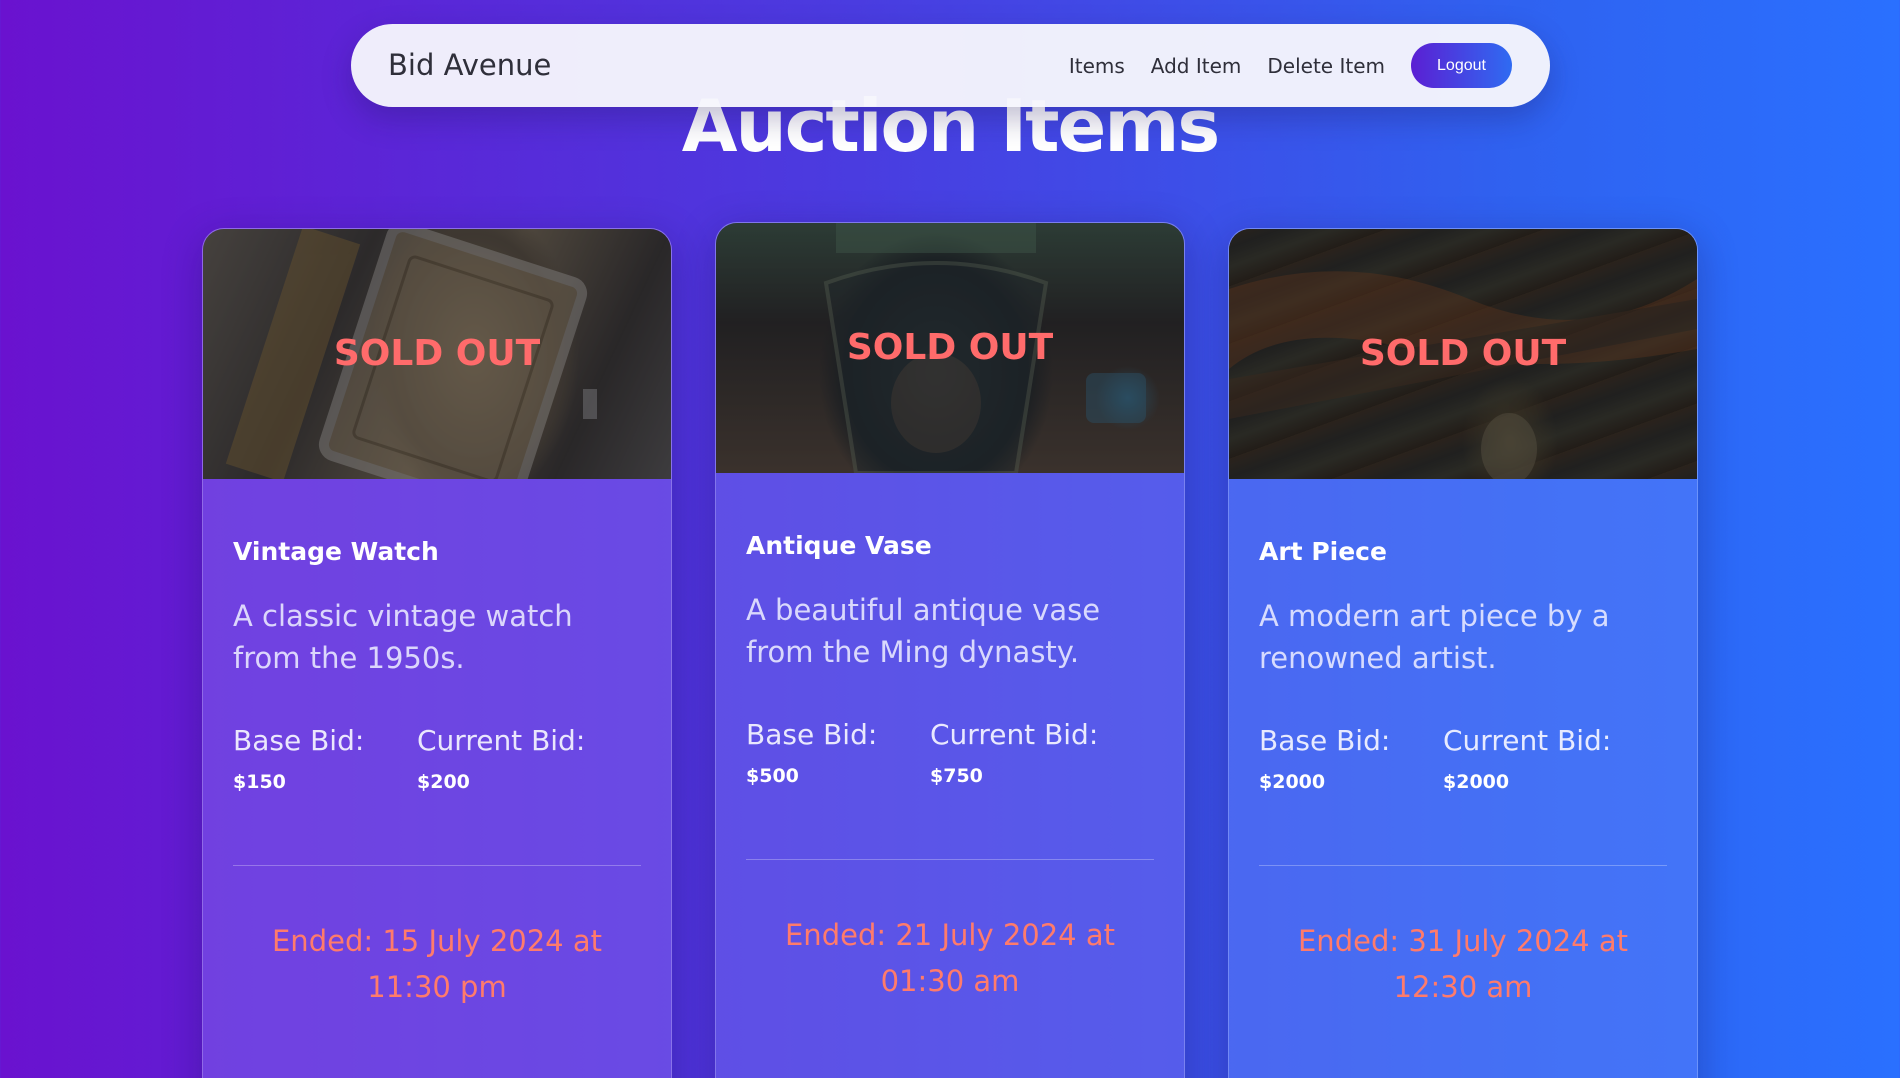 The height and width of the screenshot is (1078, 1900). Describe the element at coordinates (1196, 66) in the screenshot. I see `nav-link-add-item: Add Item` at that location.